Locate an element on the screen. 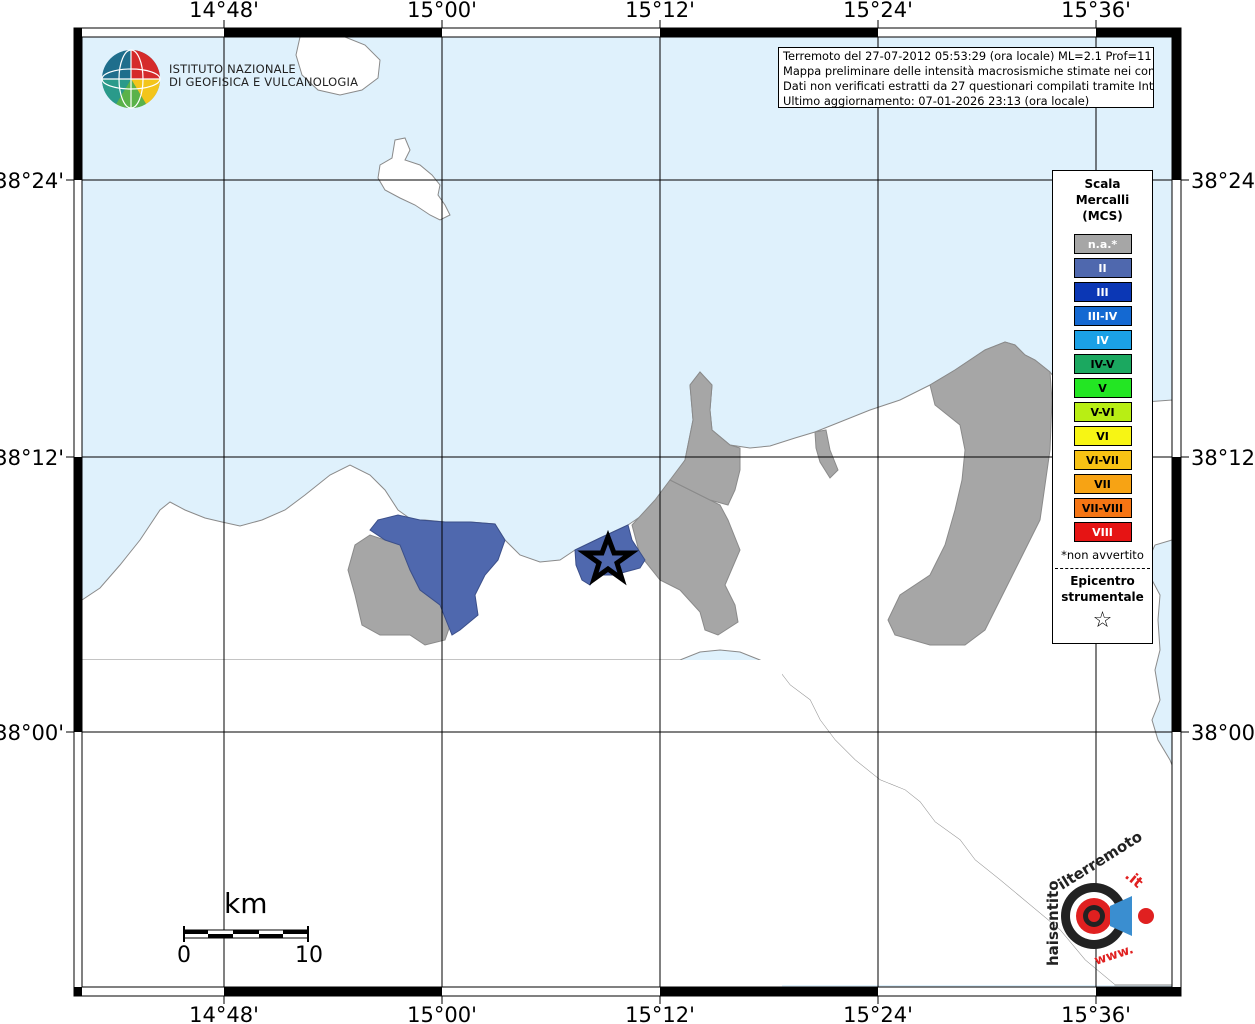 This screenshot has width=1255, height=1024. lon-label-bottom: 14°48' is located at coordinates (224, 1013).